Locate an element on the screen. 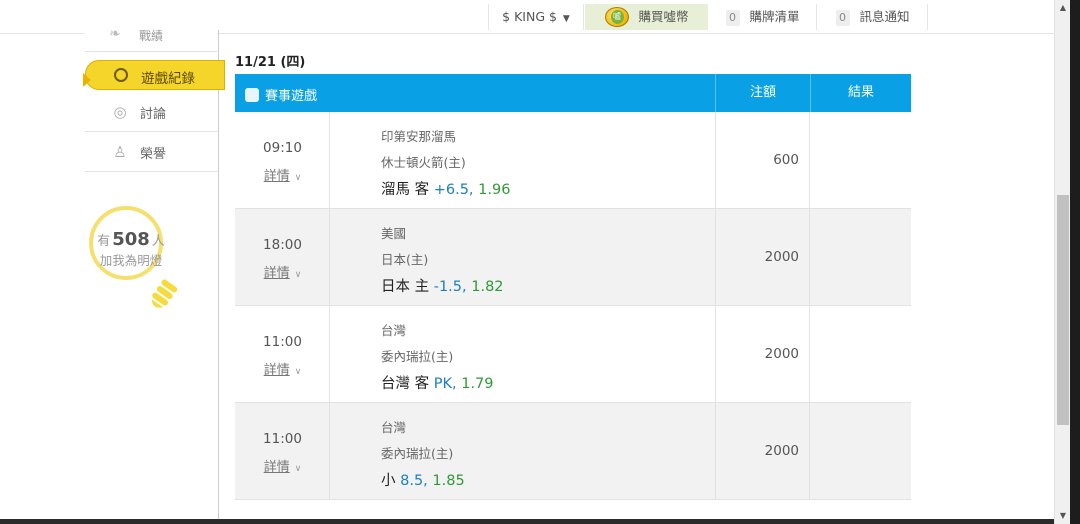 The image size is (1080, 524). game-time: 11:00 is located at coordinates (282, 439).